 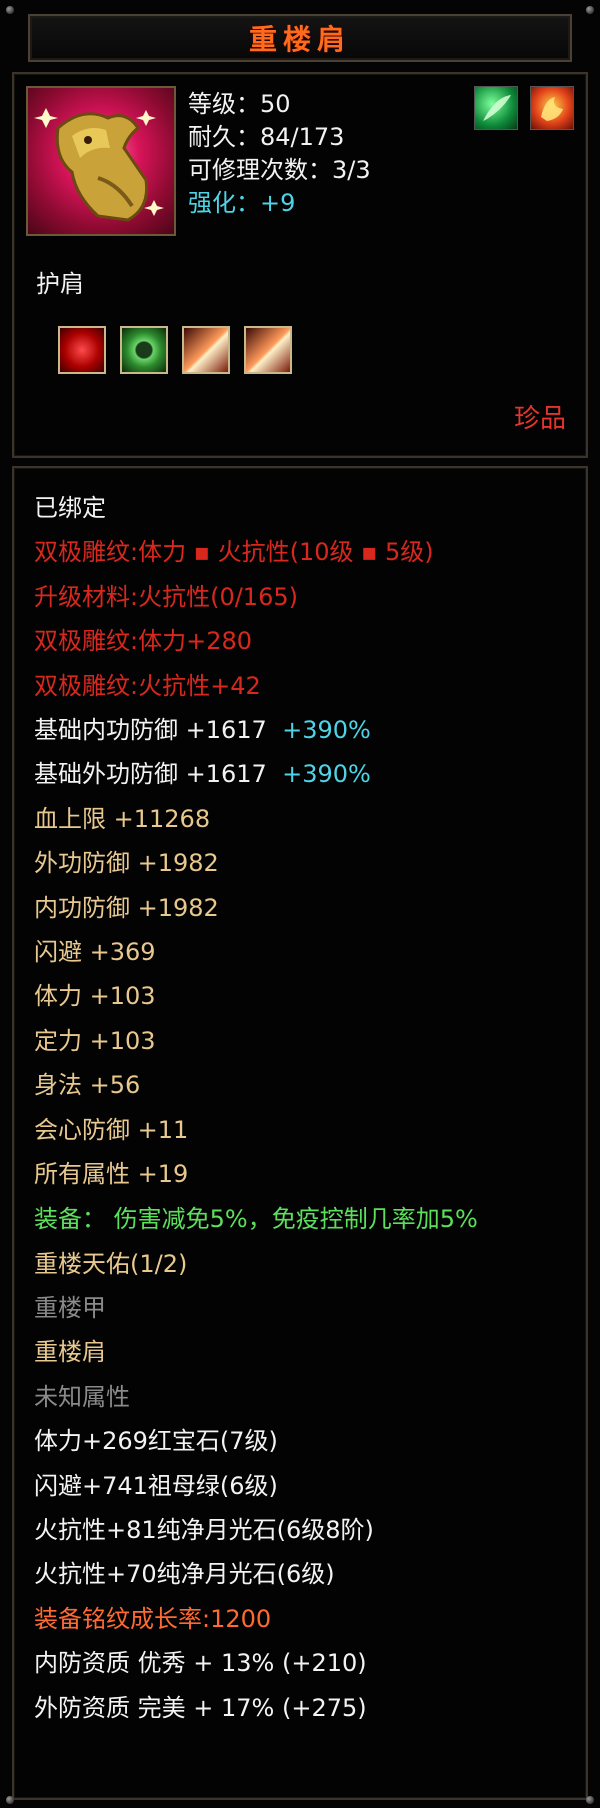 I want to click on bound-status: 已绑定, so click(x=70, y=508).